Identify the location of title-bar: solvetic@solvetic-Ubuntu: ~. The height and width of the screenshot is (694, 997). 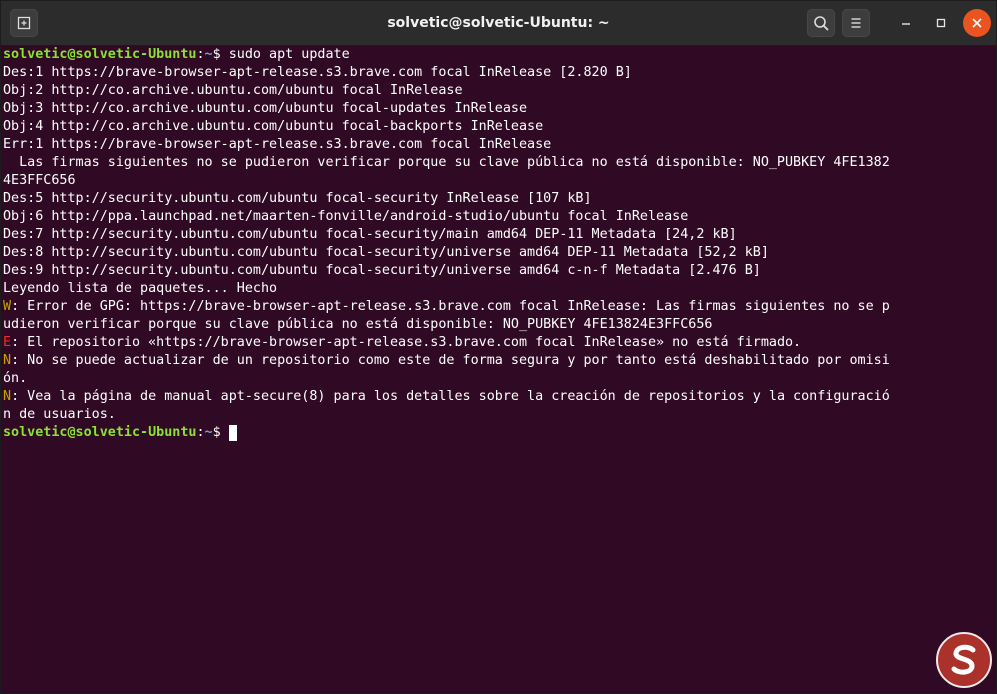
(498, 23).